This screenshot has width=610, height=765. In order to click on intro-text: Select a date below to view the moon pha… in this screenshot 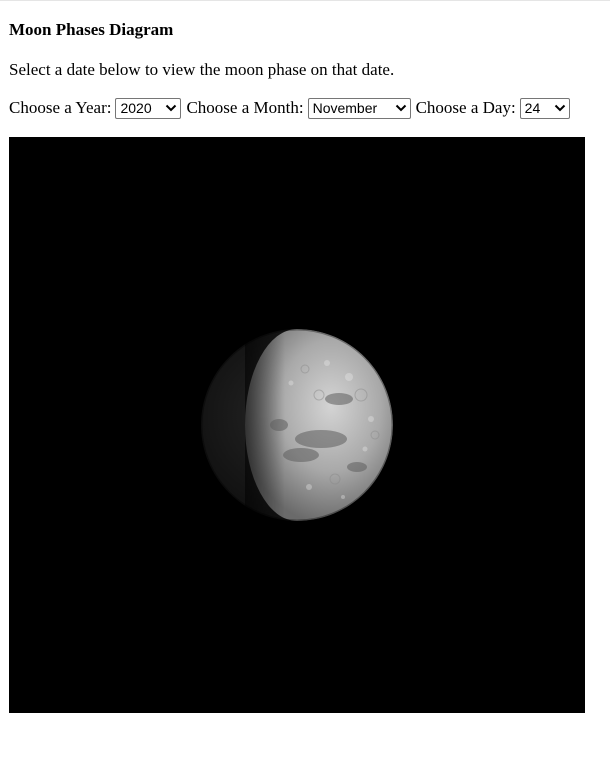, I will do `click(202, 69)`.